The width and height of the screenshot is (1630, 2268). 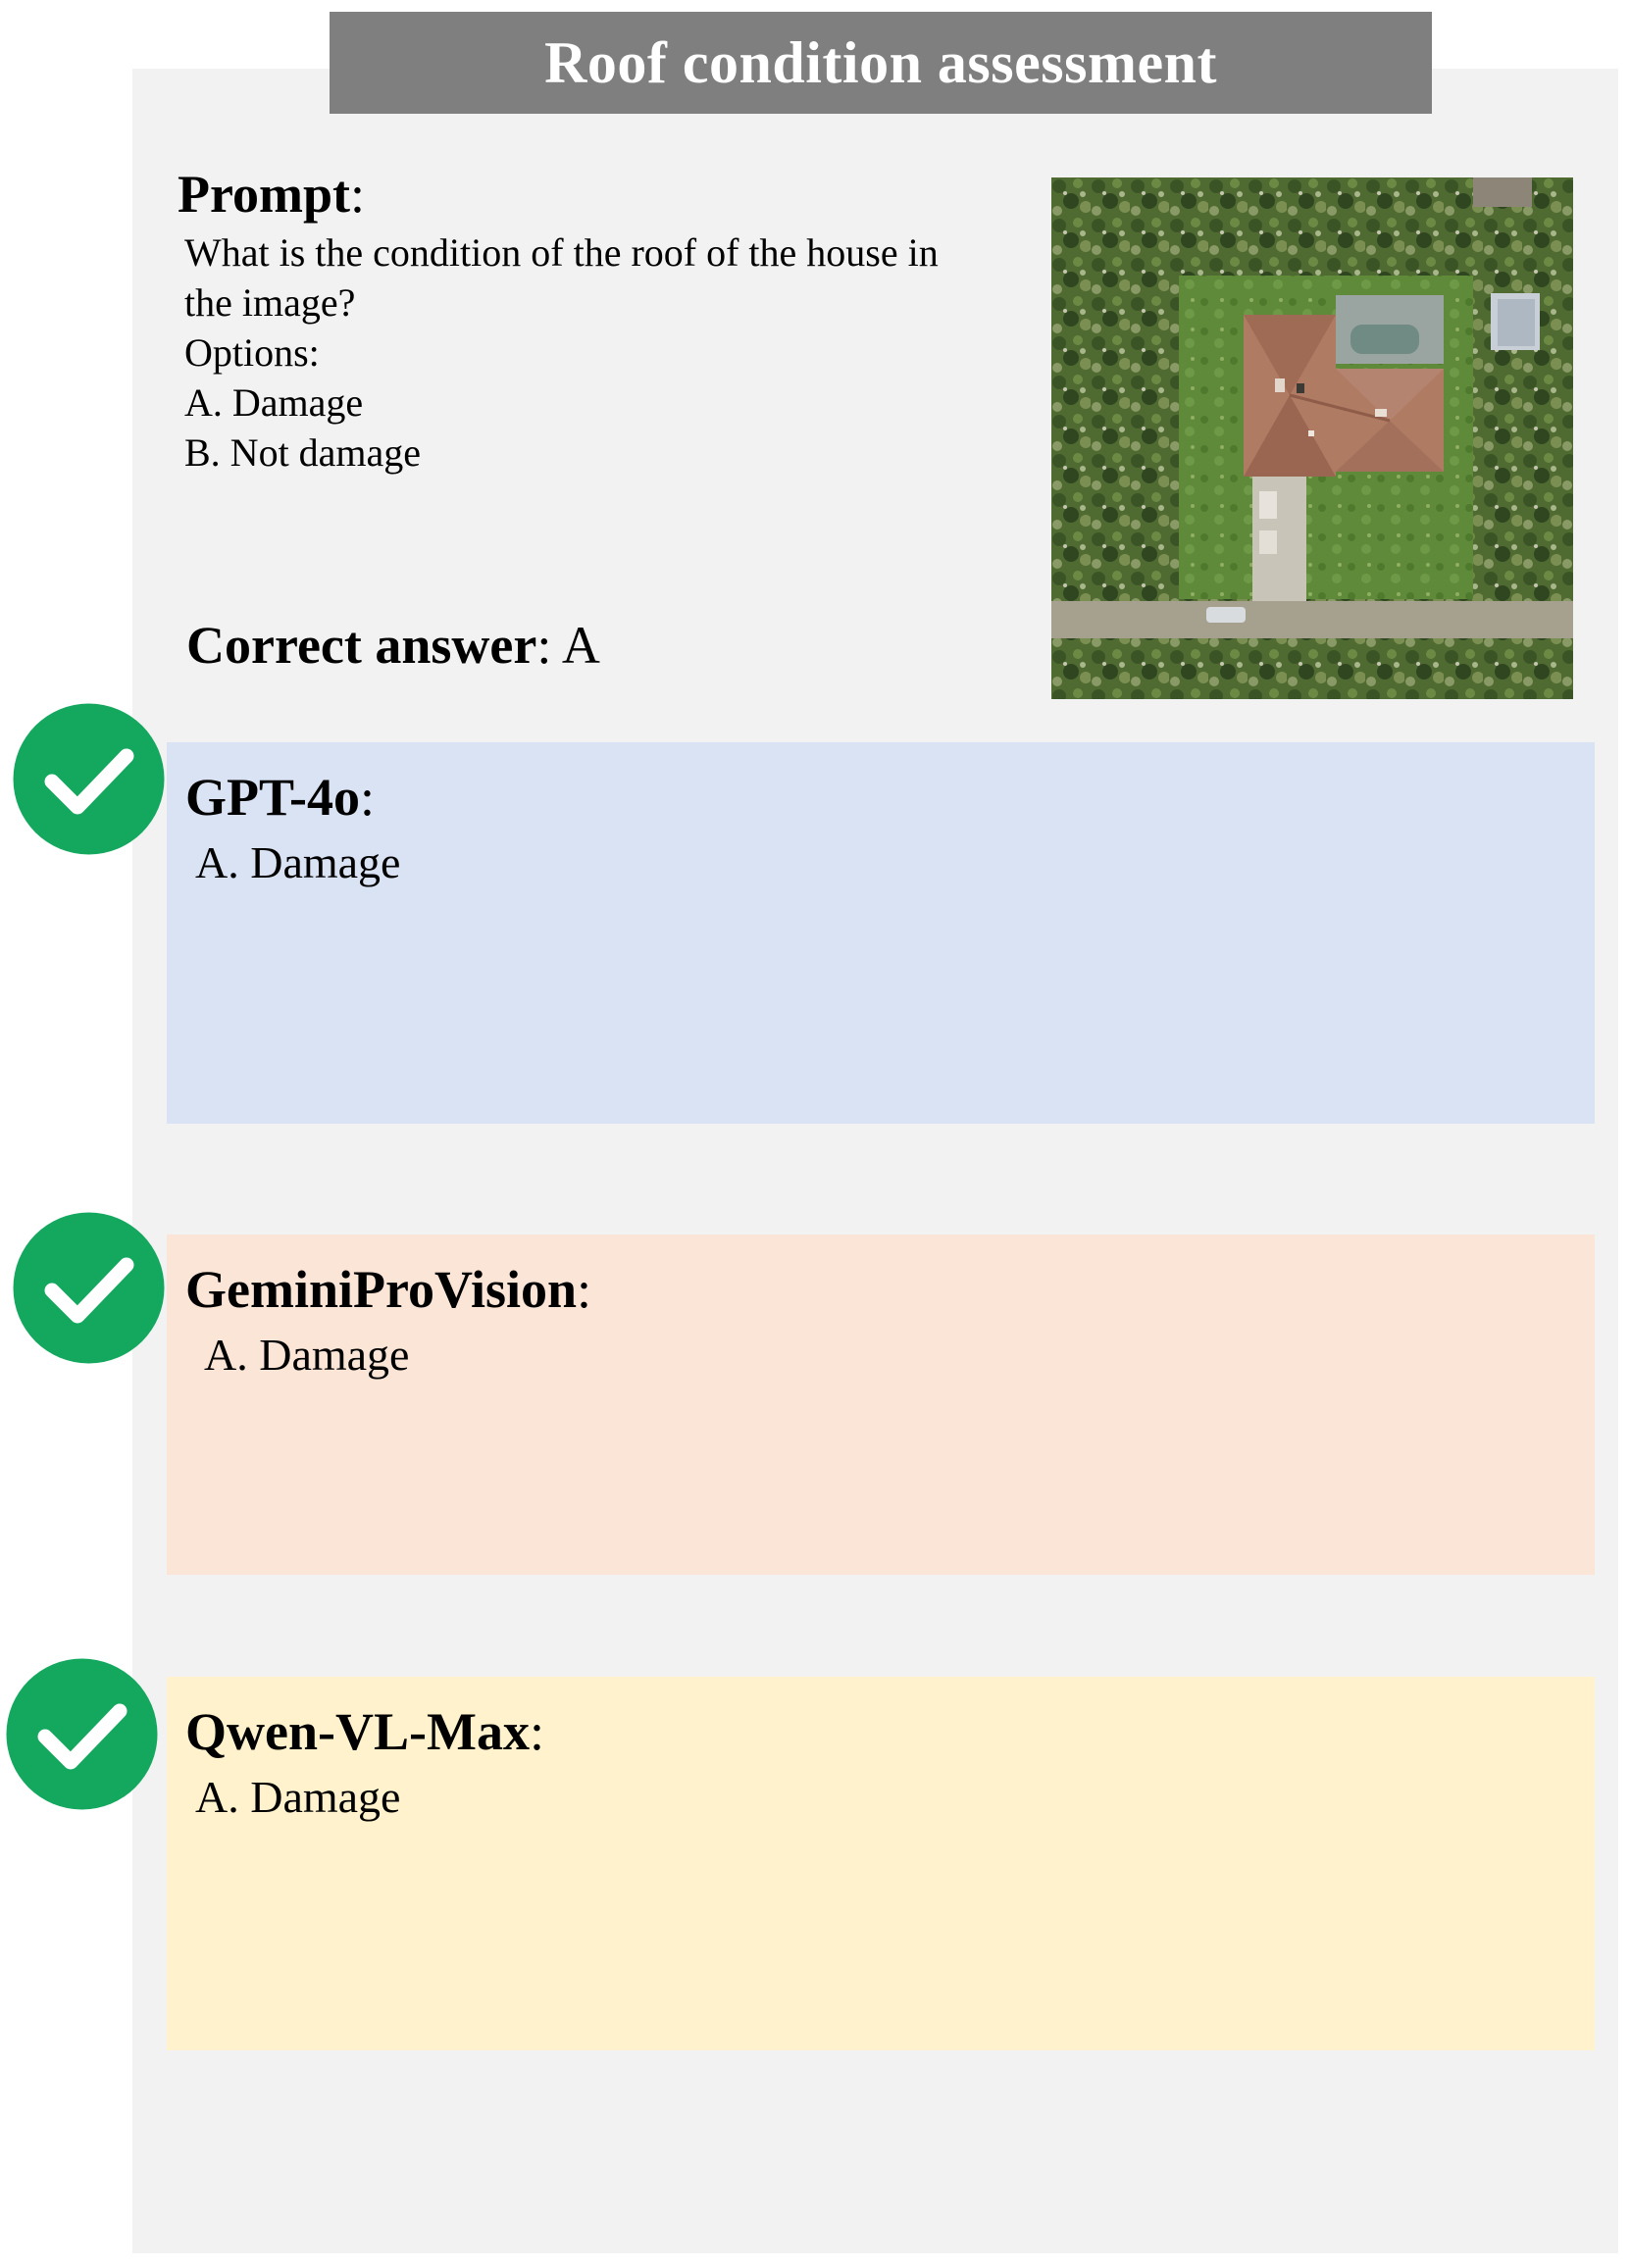 What do you see at coordinates (274, 402) in the screenshot?
I see `prompt-option-a: A. Damage` at bounding box center [274, 402].